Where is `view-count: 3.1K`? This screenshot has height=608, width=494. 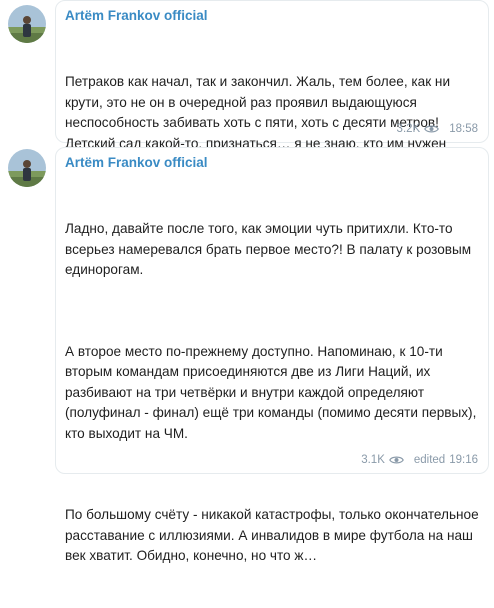
view-count: 3.1K is located at coordinates (373, 460).